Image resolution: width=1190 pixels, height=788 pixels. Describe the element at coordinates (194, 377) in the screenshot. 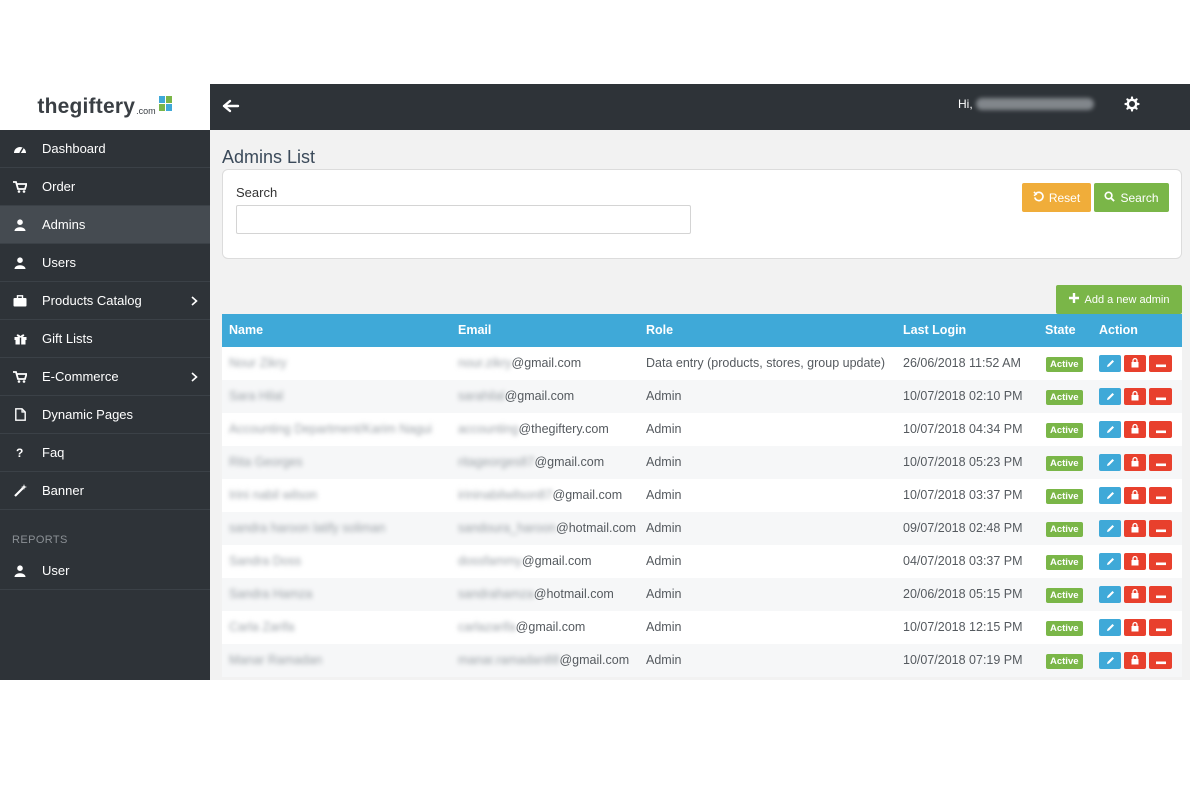

I see `chevron-right-icon` at that location.